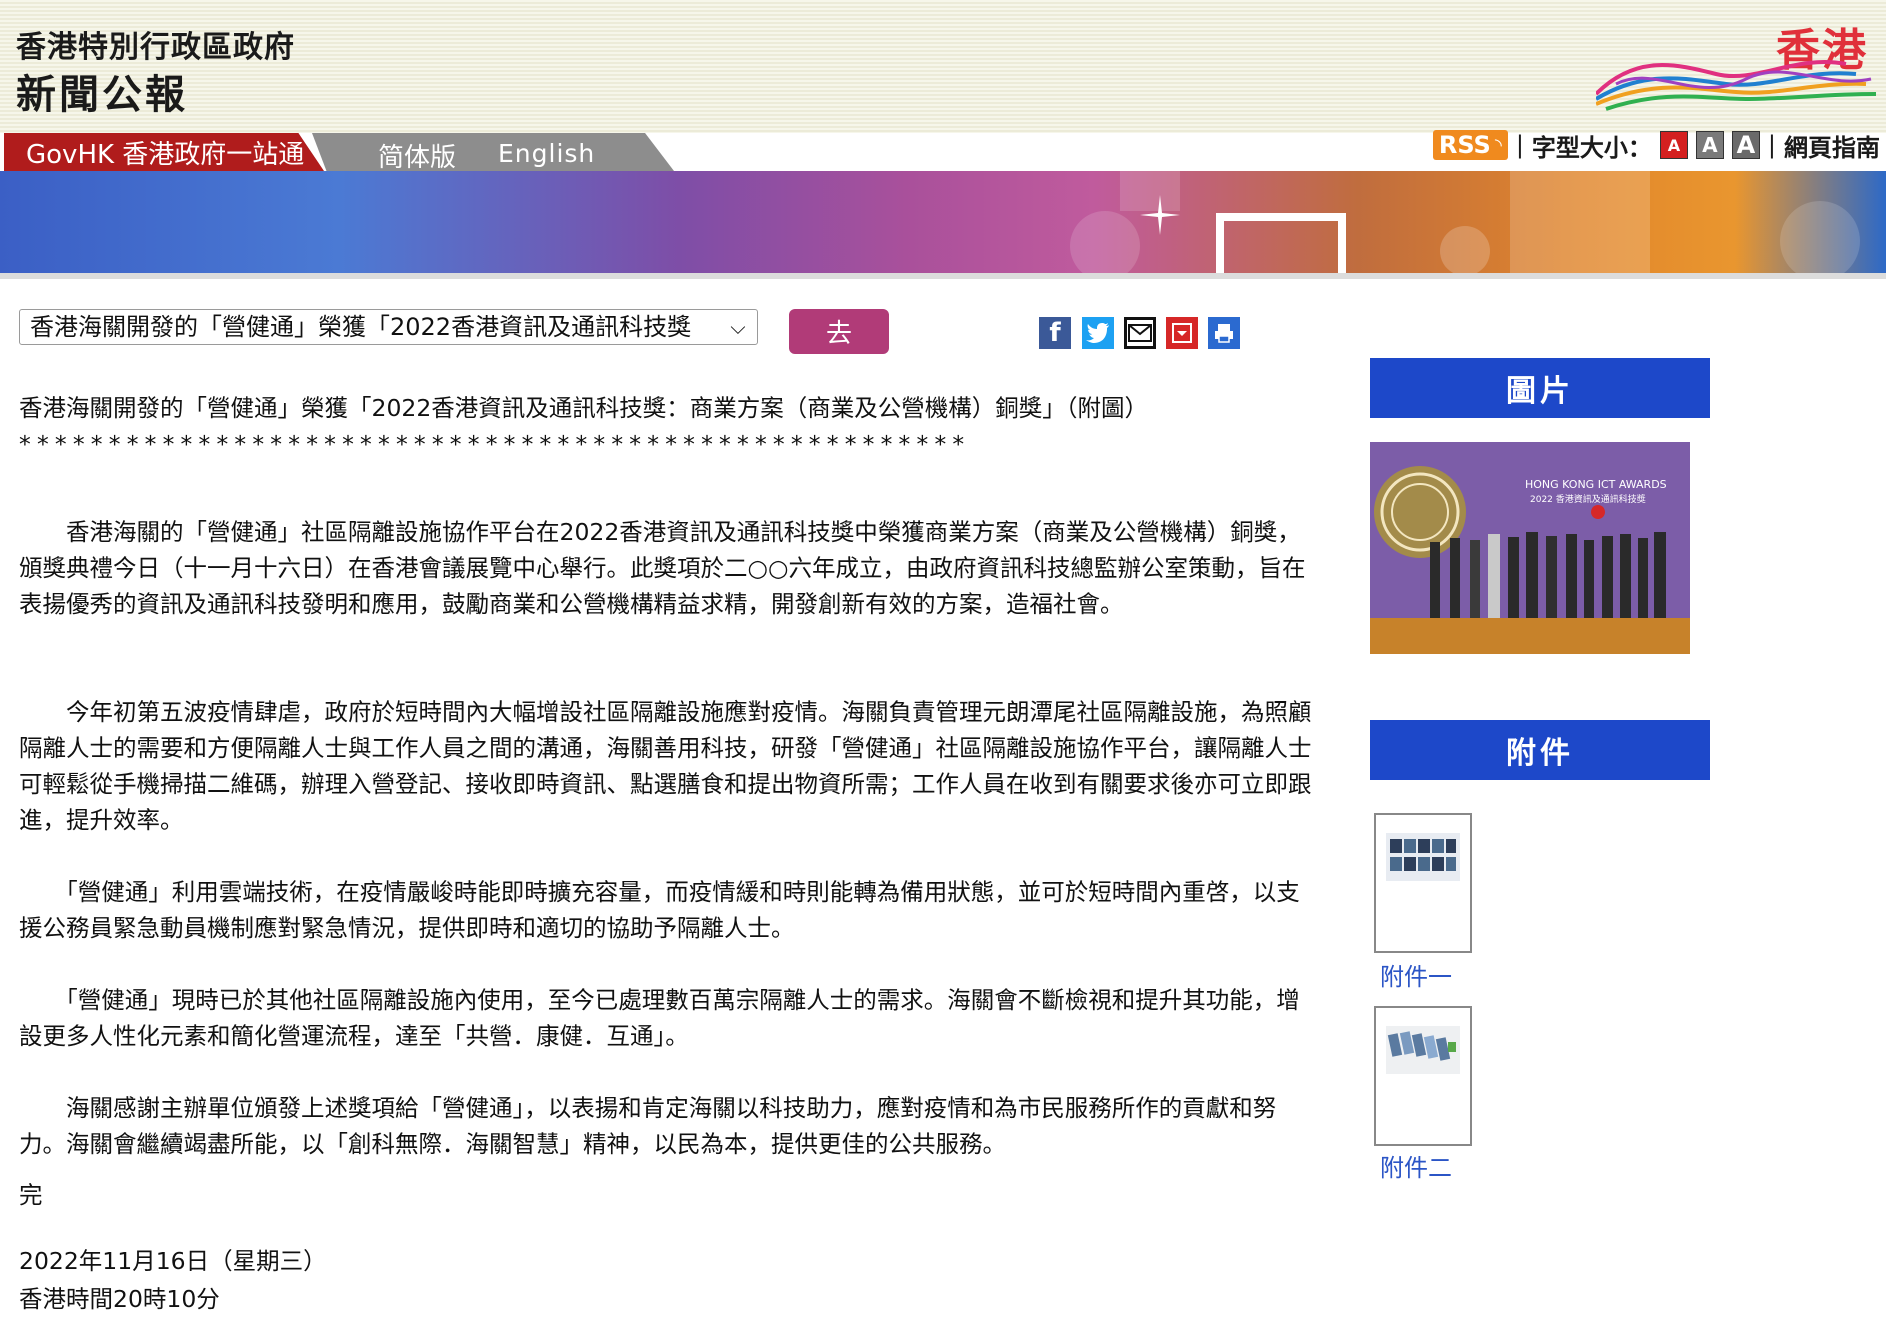 The height and width of the screenshot is (1344, 1886). I want to click on rss-label: RSS, so click(1464, 145).